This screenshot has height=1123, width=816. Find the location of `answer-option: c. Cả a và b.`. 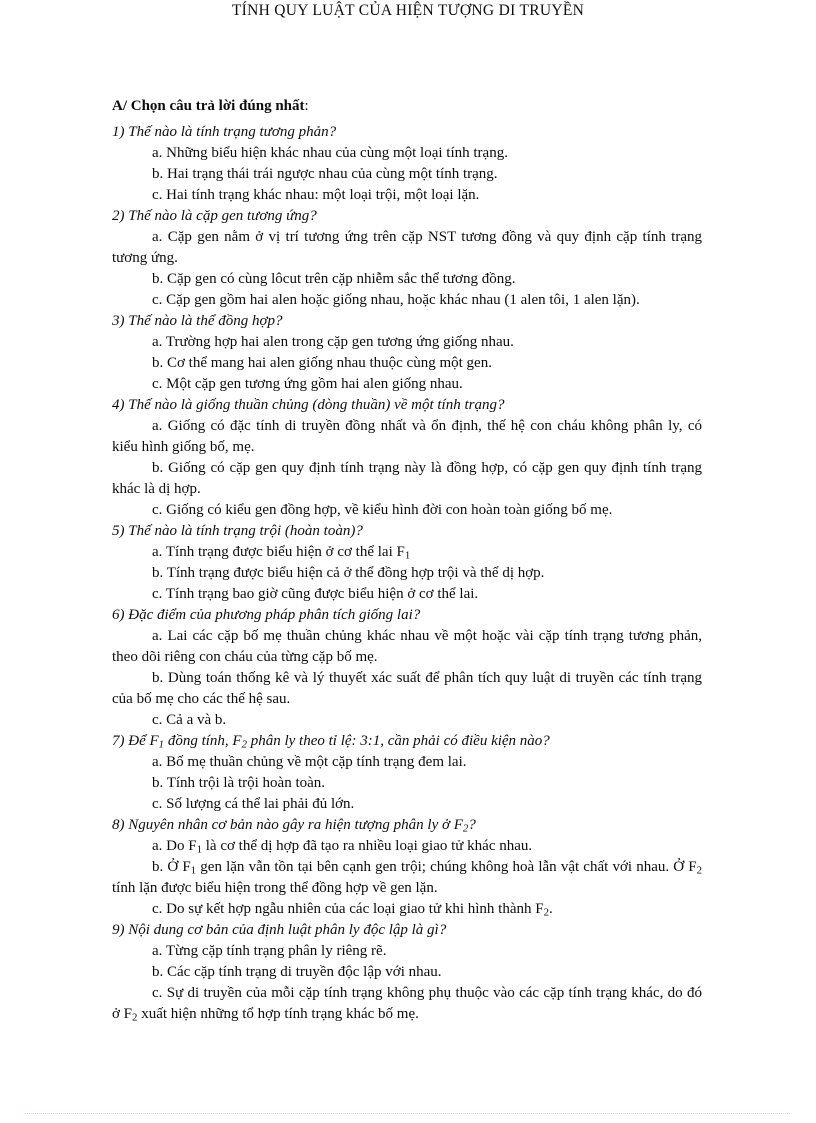

answer-option: c. Cả a và b. is located at coordinates (407, 720).